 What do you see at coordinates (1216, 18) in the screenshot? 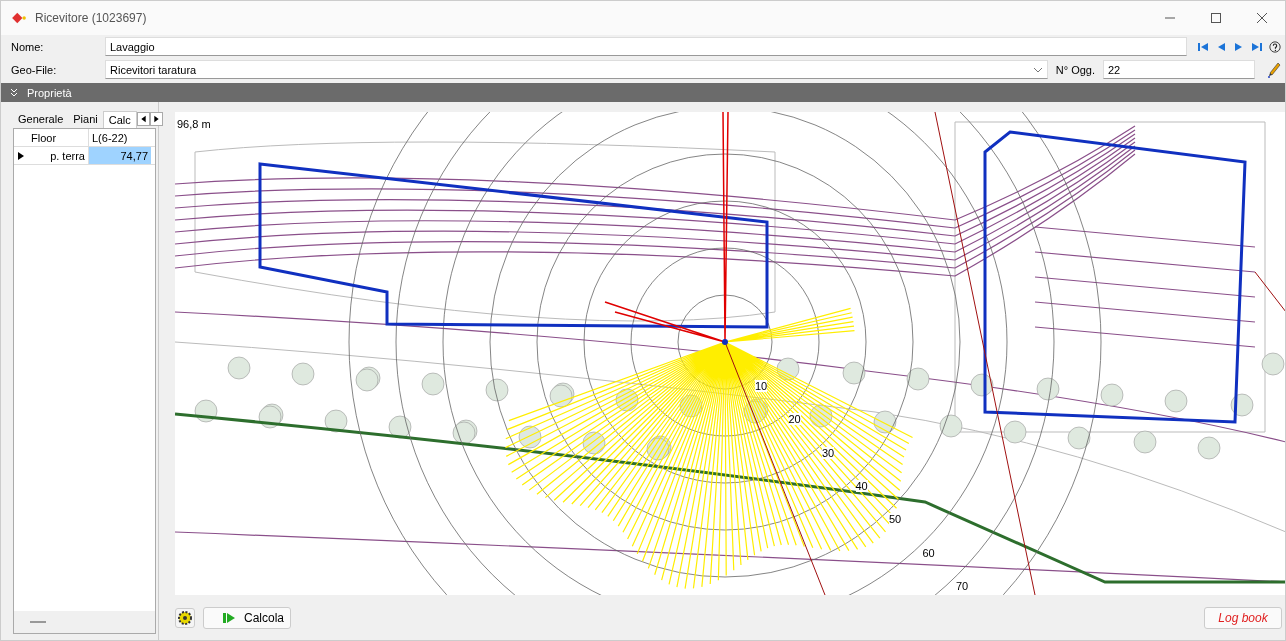
I see `maximize-icon` at bounding box center [1216, 18].